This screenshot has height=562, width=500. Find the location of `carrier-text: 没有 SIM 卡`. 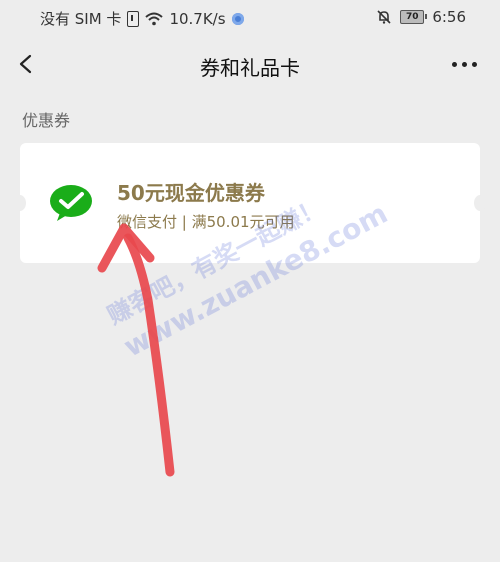

carrier-text: 没有 SIM 卡 is located at coordinates (81, 19).